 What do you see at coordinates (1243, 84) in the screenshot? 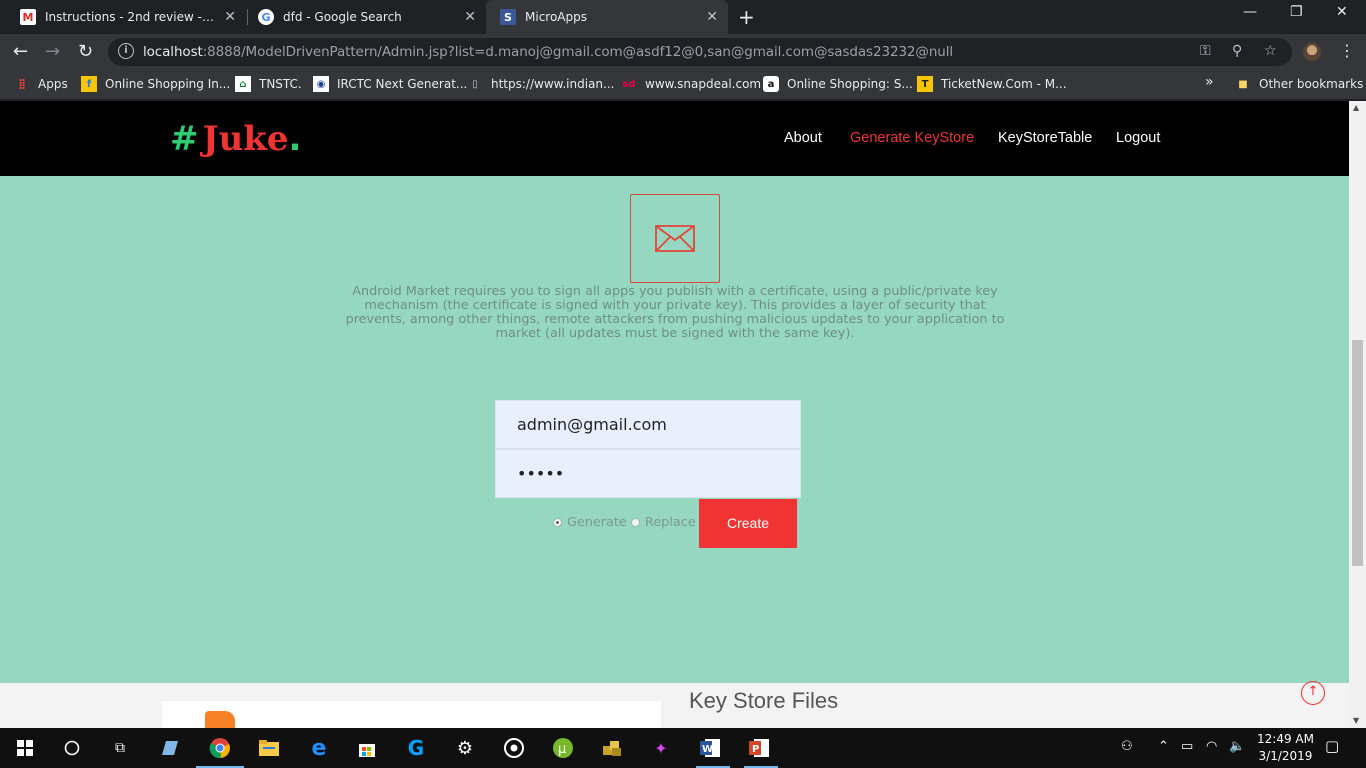
I see `folder-icon: ■` at bounding box center [1243, 84].